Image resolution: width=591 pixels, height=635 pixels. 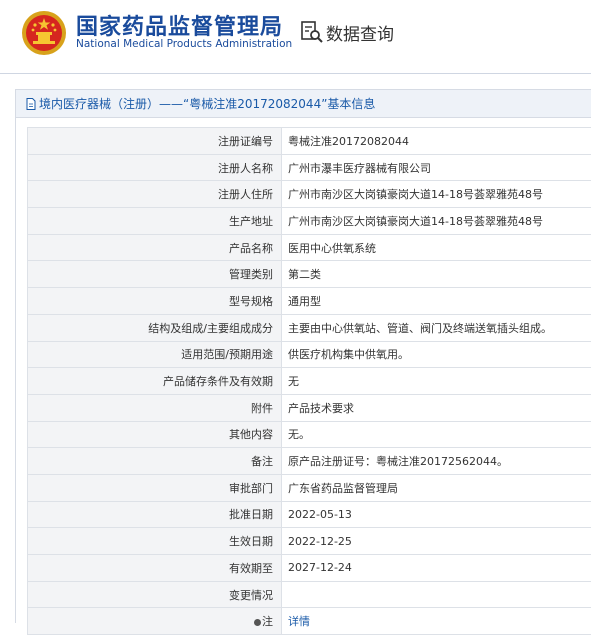 I want to click on row-label-text: 生效日期, so click(x=251, y=541).